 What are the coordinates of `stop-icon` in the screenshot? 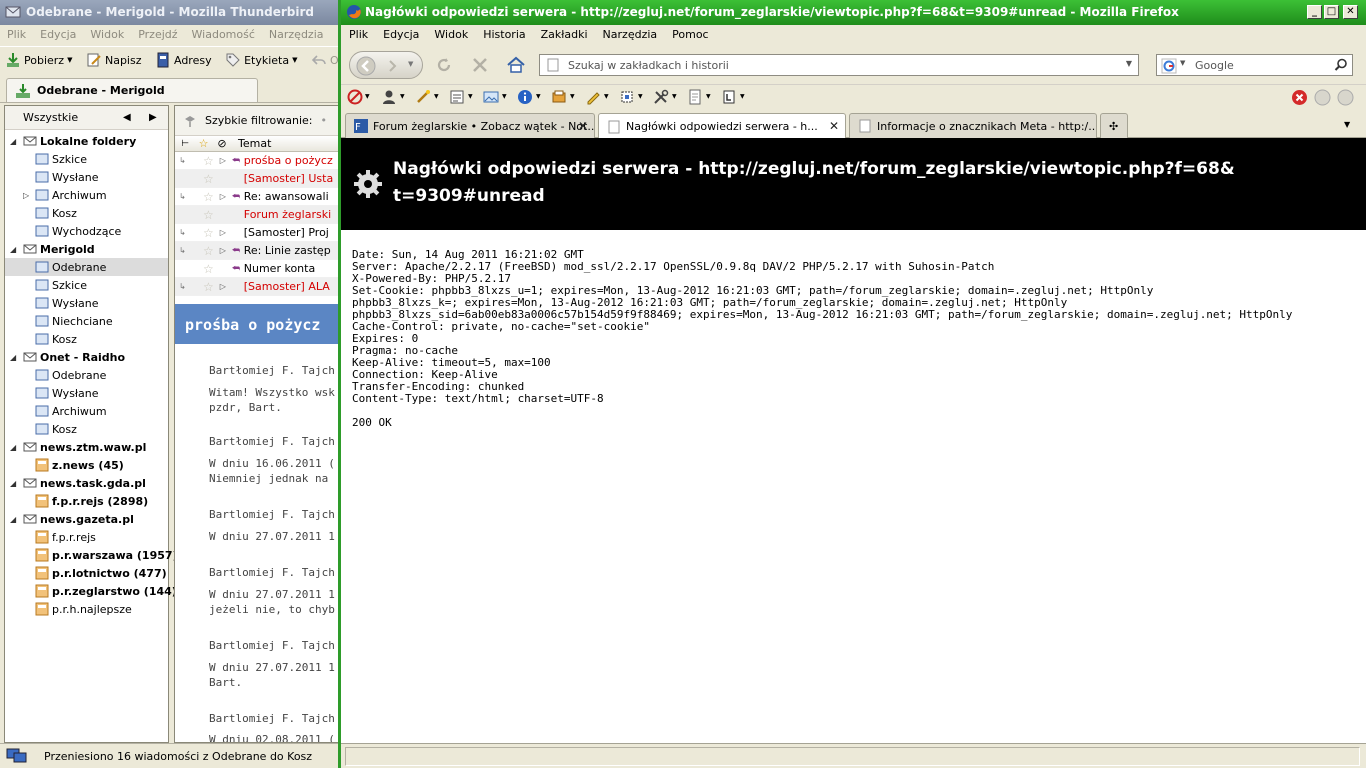 It's located at (480, 65).